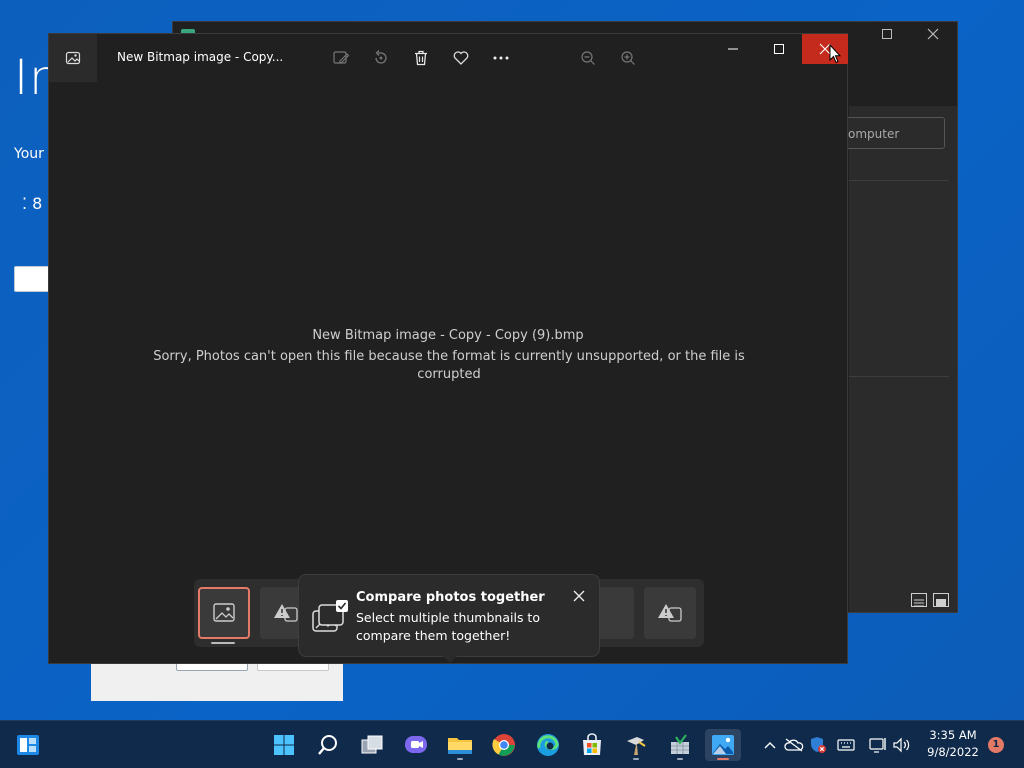  Describe the element at coordinates (680, 745) in the screenshot. I see `spreadsheet-app-icon` at that location.